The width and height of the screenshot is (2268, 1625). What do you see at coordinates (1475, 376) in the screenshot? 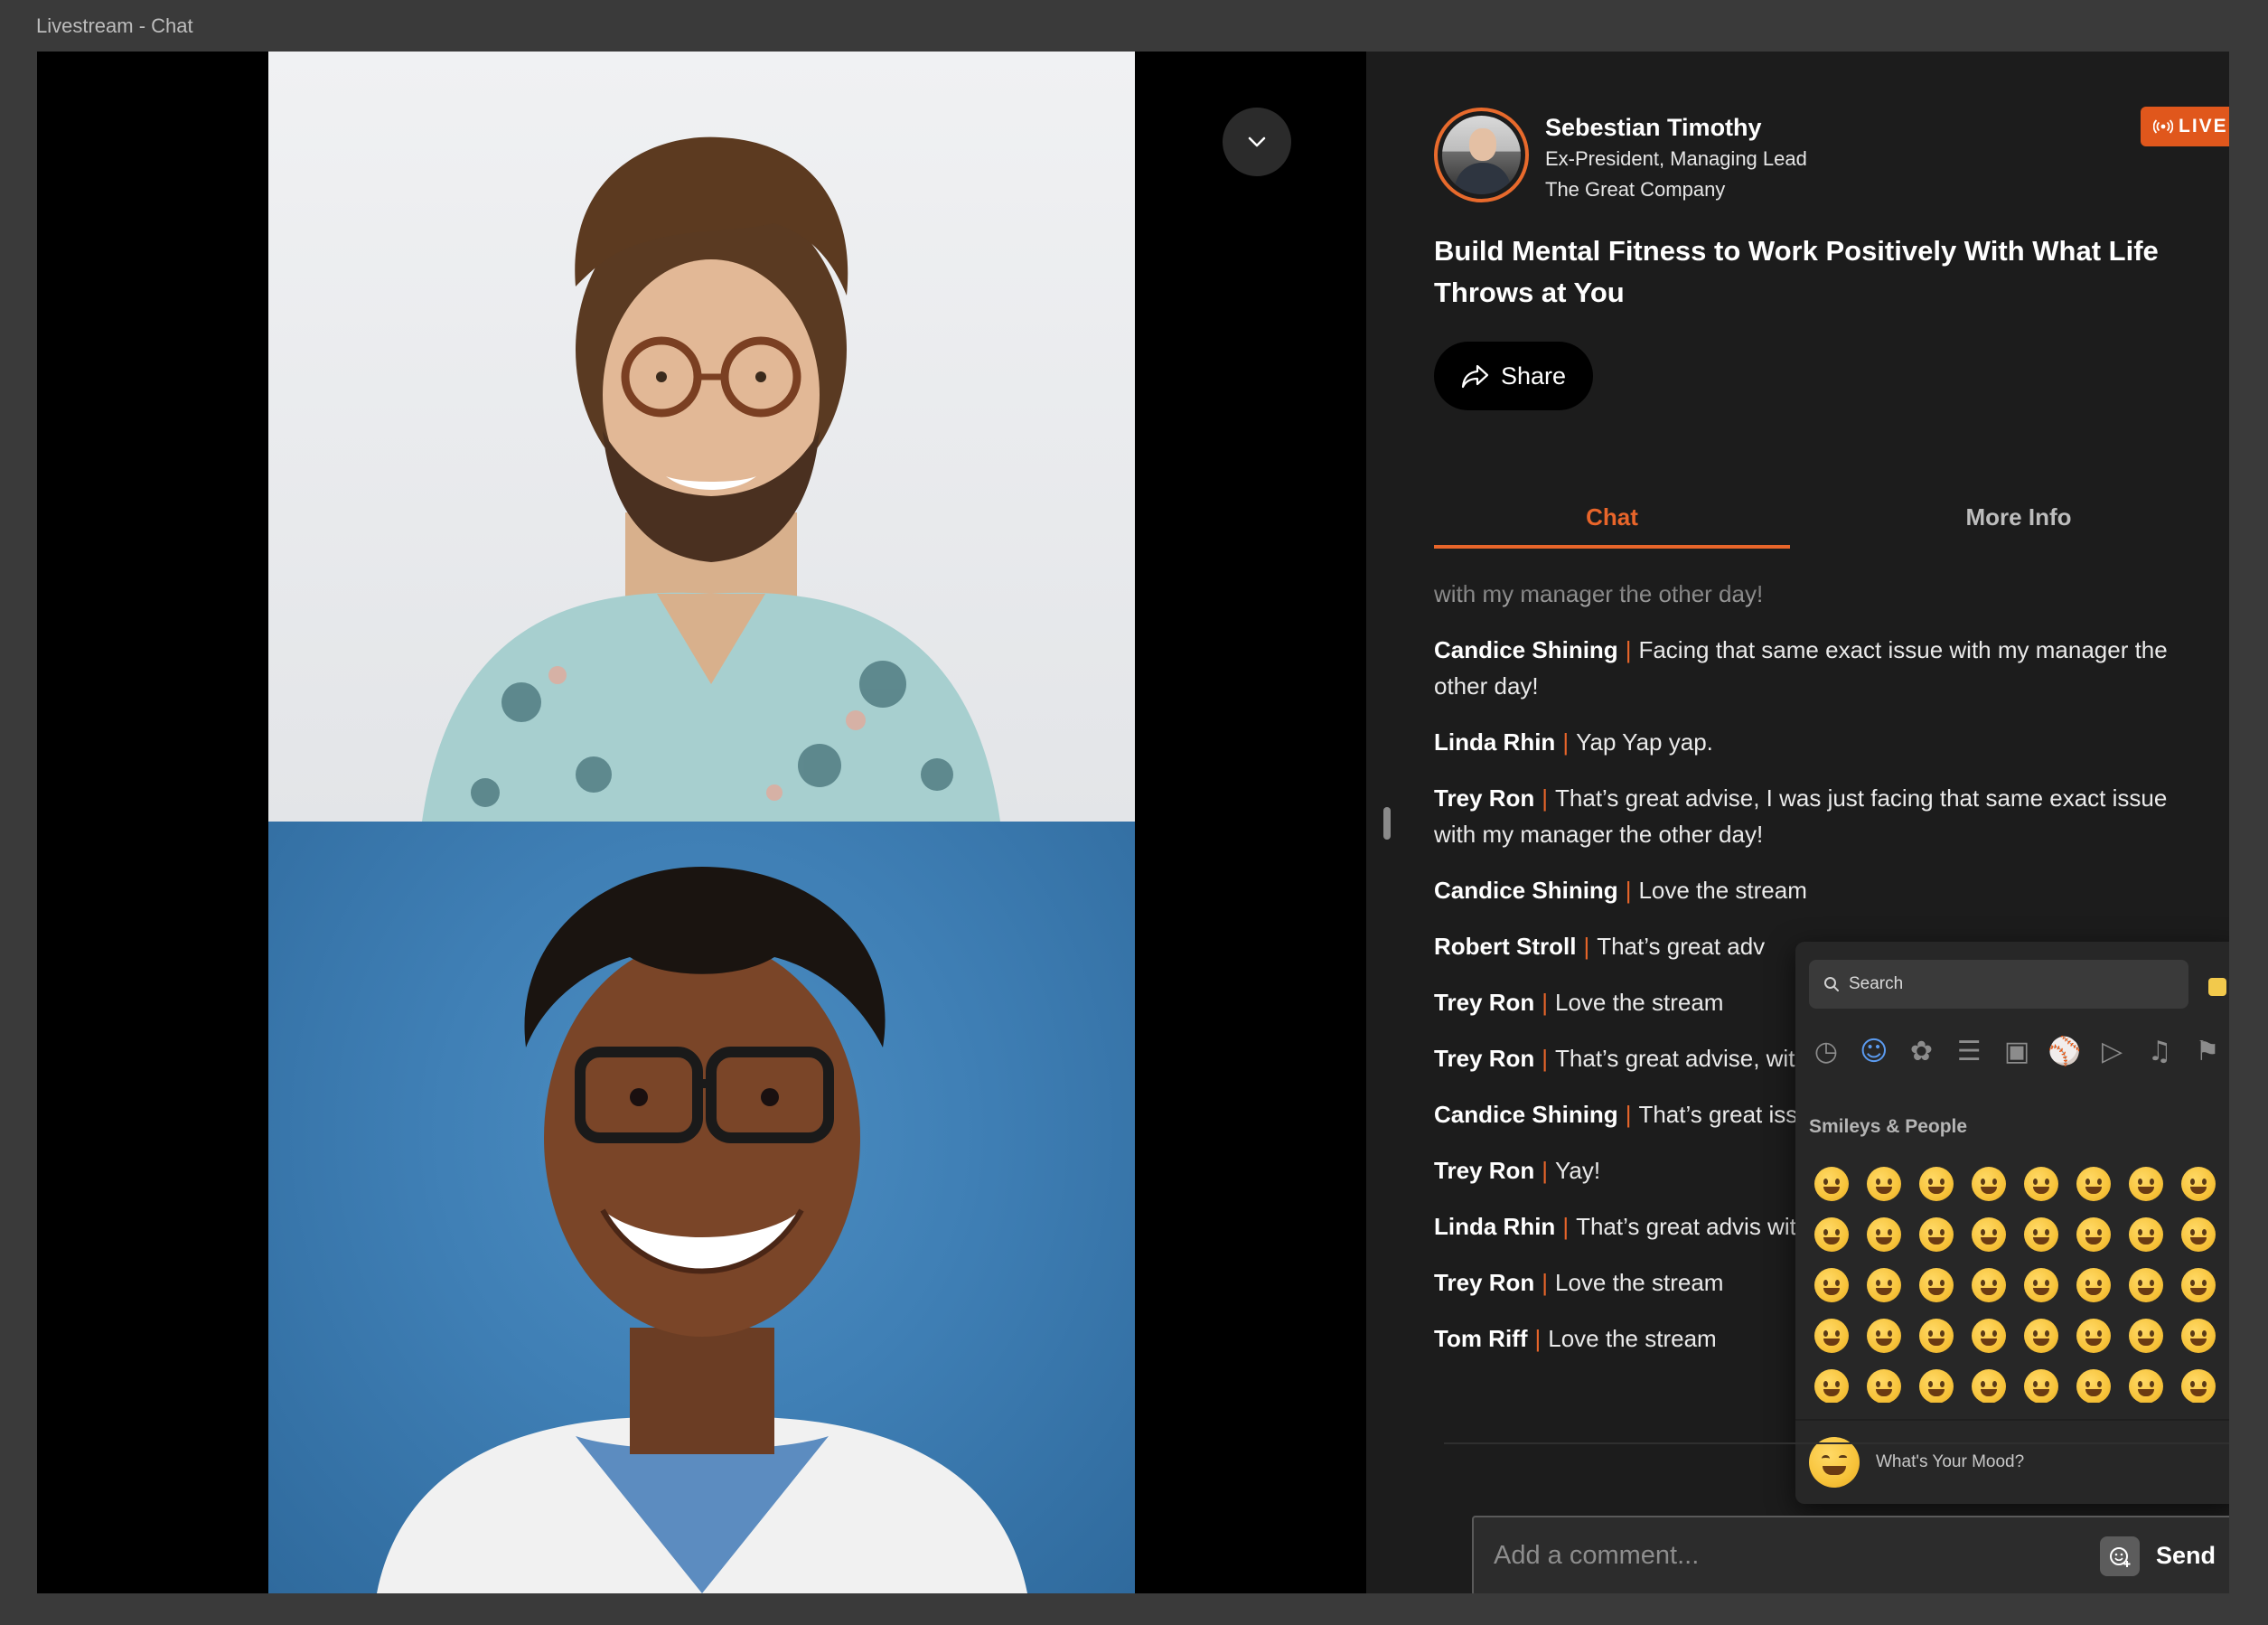
I see `share-icon` at bounding box center [1475, 376].